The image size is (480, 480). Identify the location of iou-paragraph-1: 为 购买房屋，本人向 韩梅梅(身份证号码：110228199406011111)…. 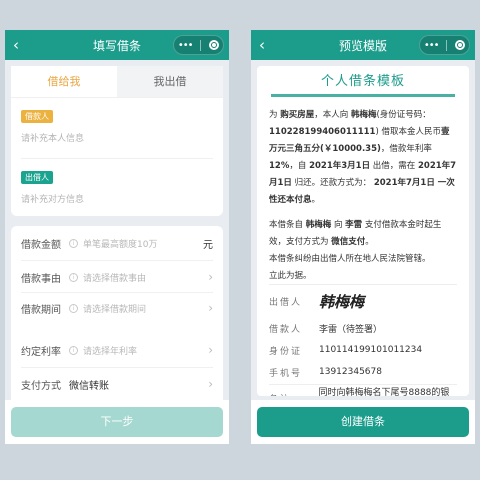
(363, 157).